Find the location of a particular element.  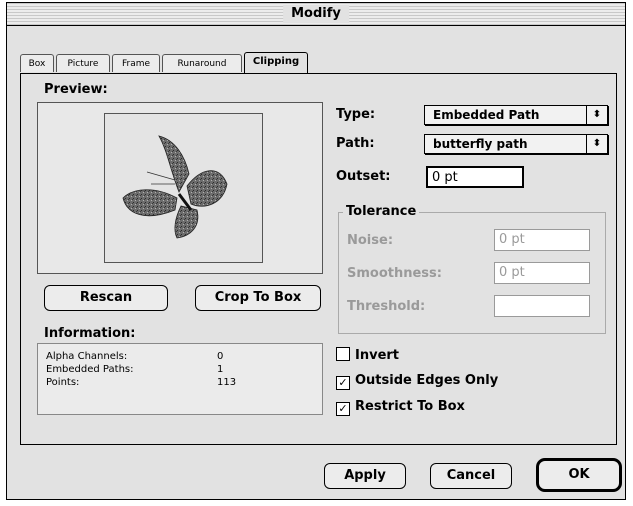

outside-edges-only-label: Outside Edges Only is located at coordinates (427, 380).